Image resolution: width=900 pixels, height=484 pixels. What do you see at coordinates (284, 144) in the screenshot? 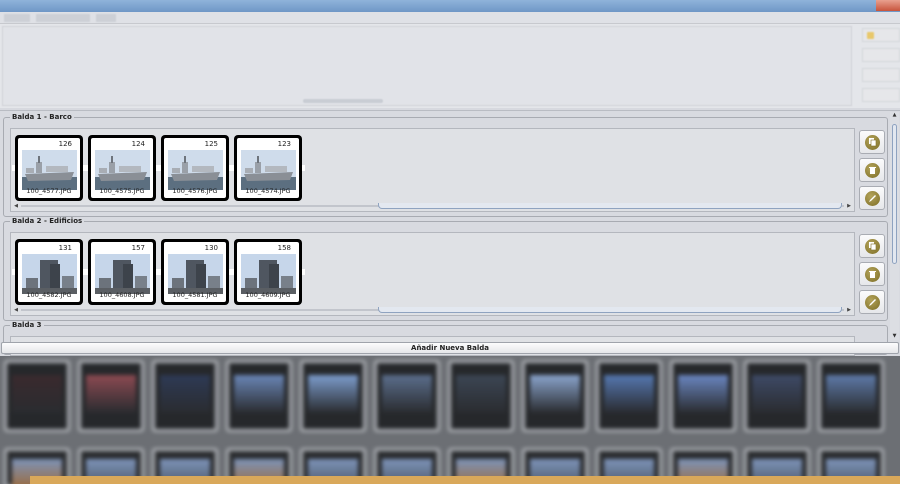
I see `photo-count: 123` at bounding box center [284, 144].